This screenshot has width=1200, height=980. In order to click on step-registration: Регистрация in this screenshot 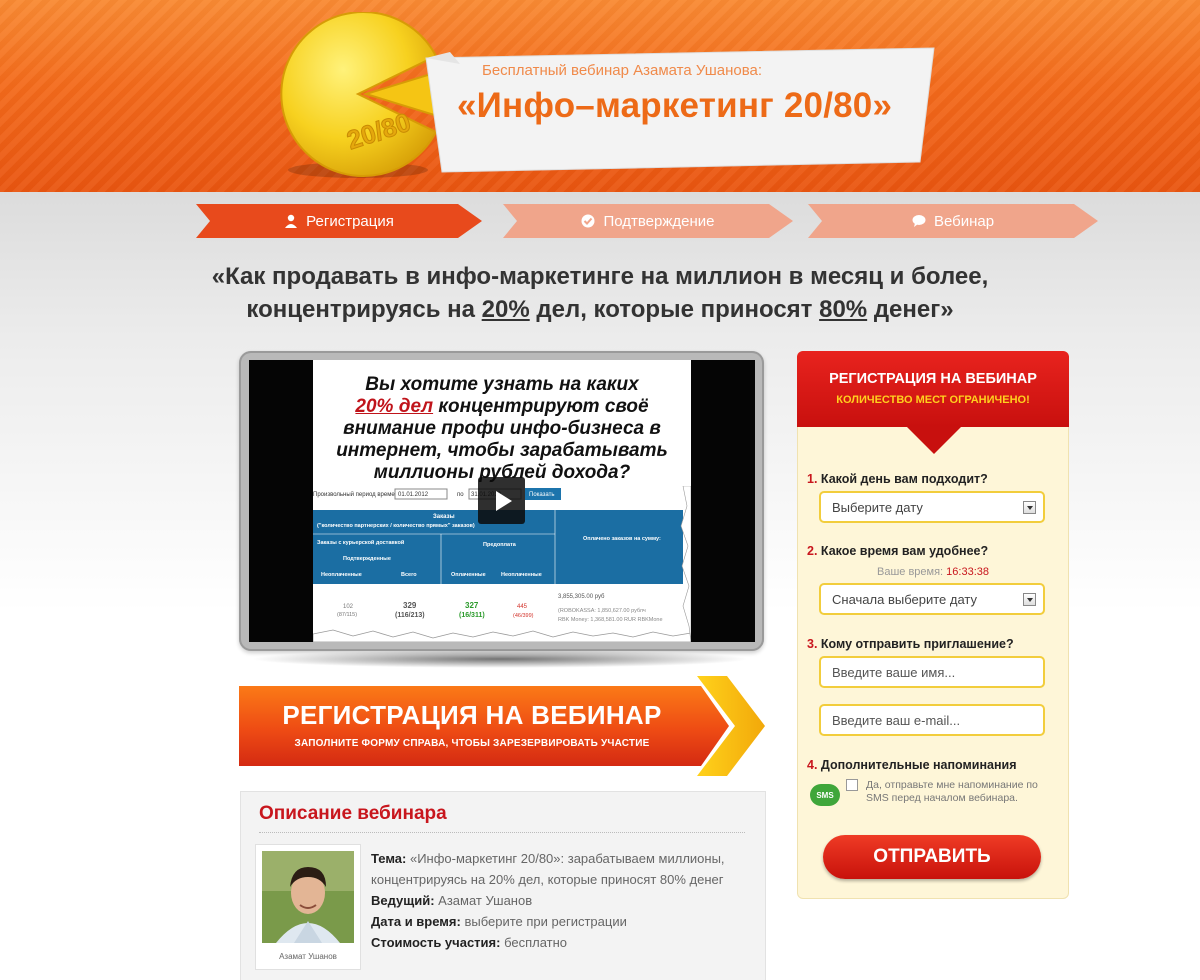, I will do `click(339, 221)`.